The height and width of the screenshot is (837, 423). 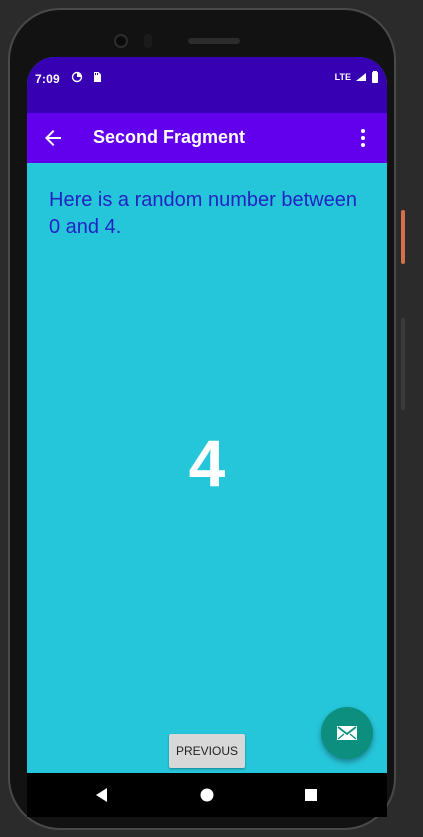 What do you see at coordinates (361, 77) in the screenshot?
I see `signal-icon` at bounding box center [361, 77].